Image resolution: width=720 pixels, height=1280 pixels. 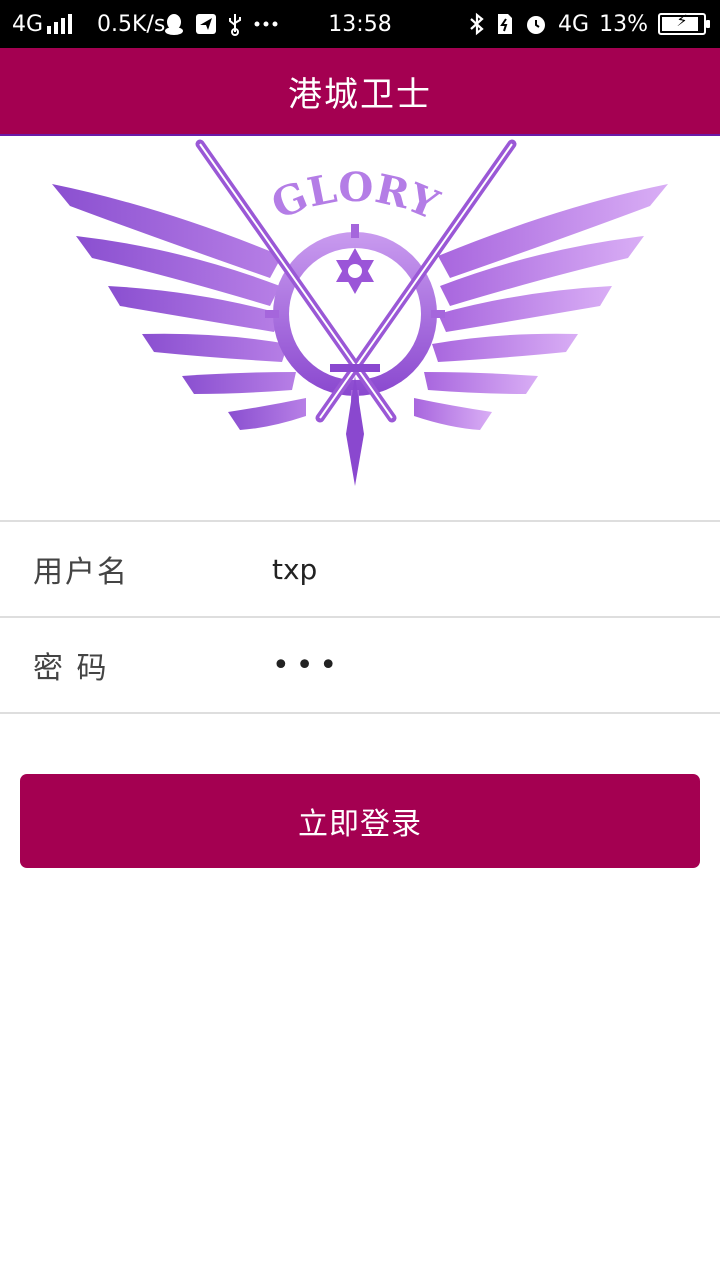 I want to click on network-type-right: 4G, so click(x=574, y=24).